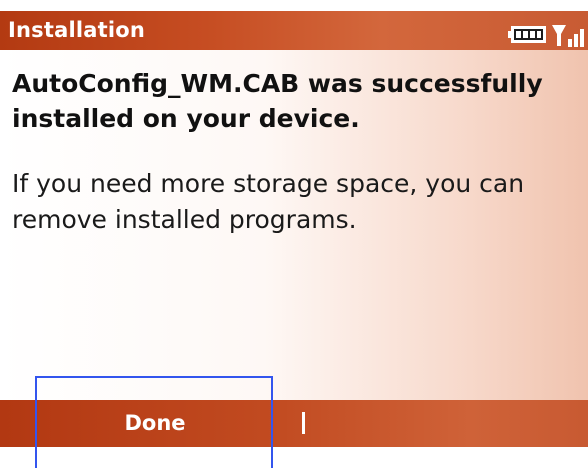  Describe the element at coordinates (303, 423) in the screenshot. I see `softkey-divider` at that location.